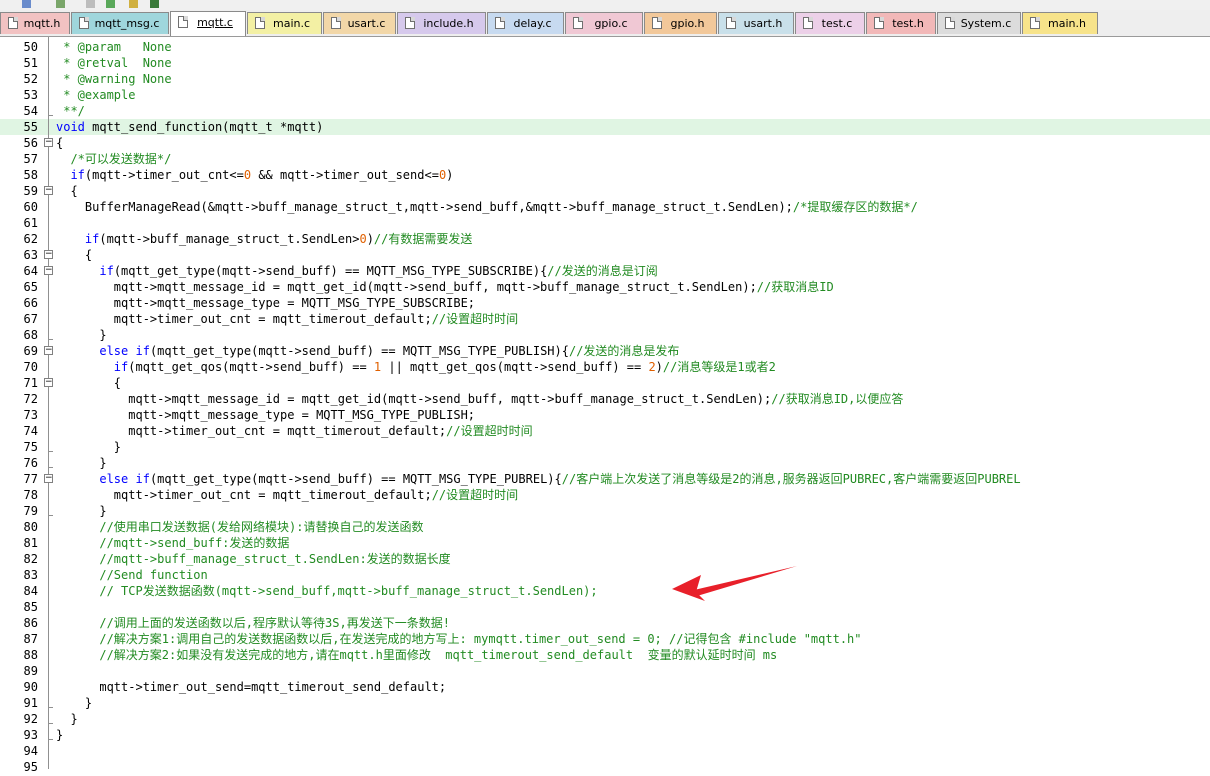 The height and width of the screenshot is (776, 1210). I want to click on annotation-arrow, so click(734, 583).